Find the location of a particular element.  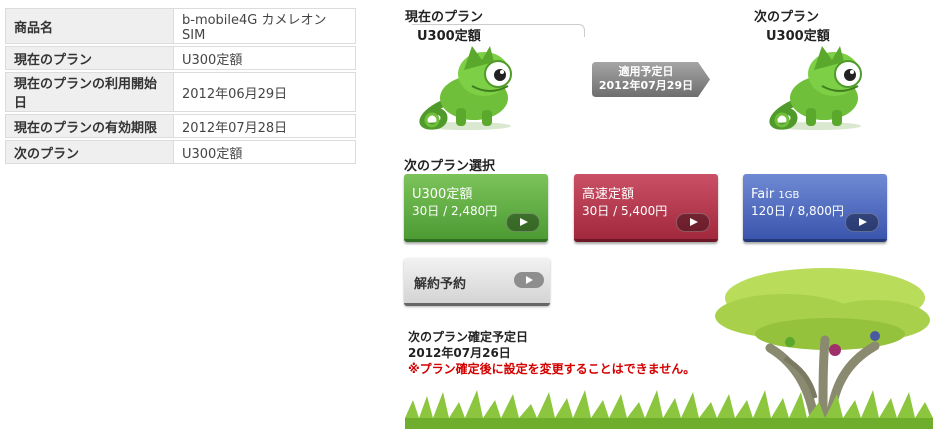

table-row: 次のプラン U300定額 is located at coordinates (180, 152).